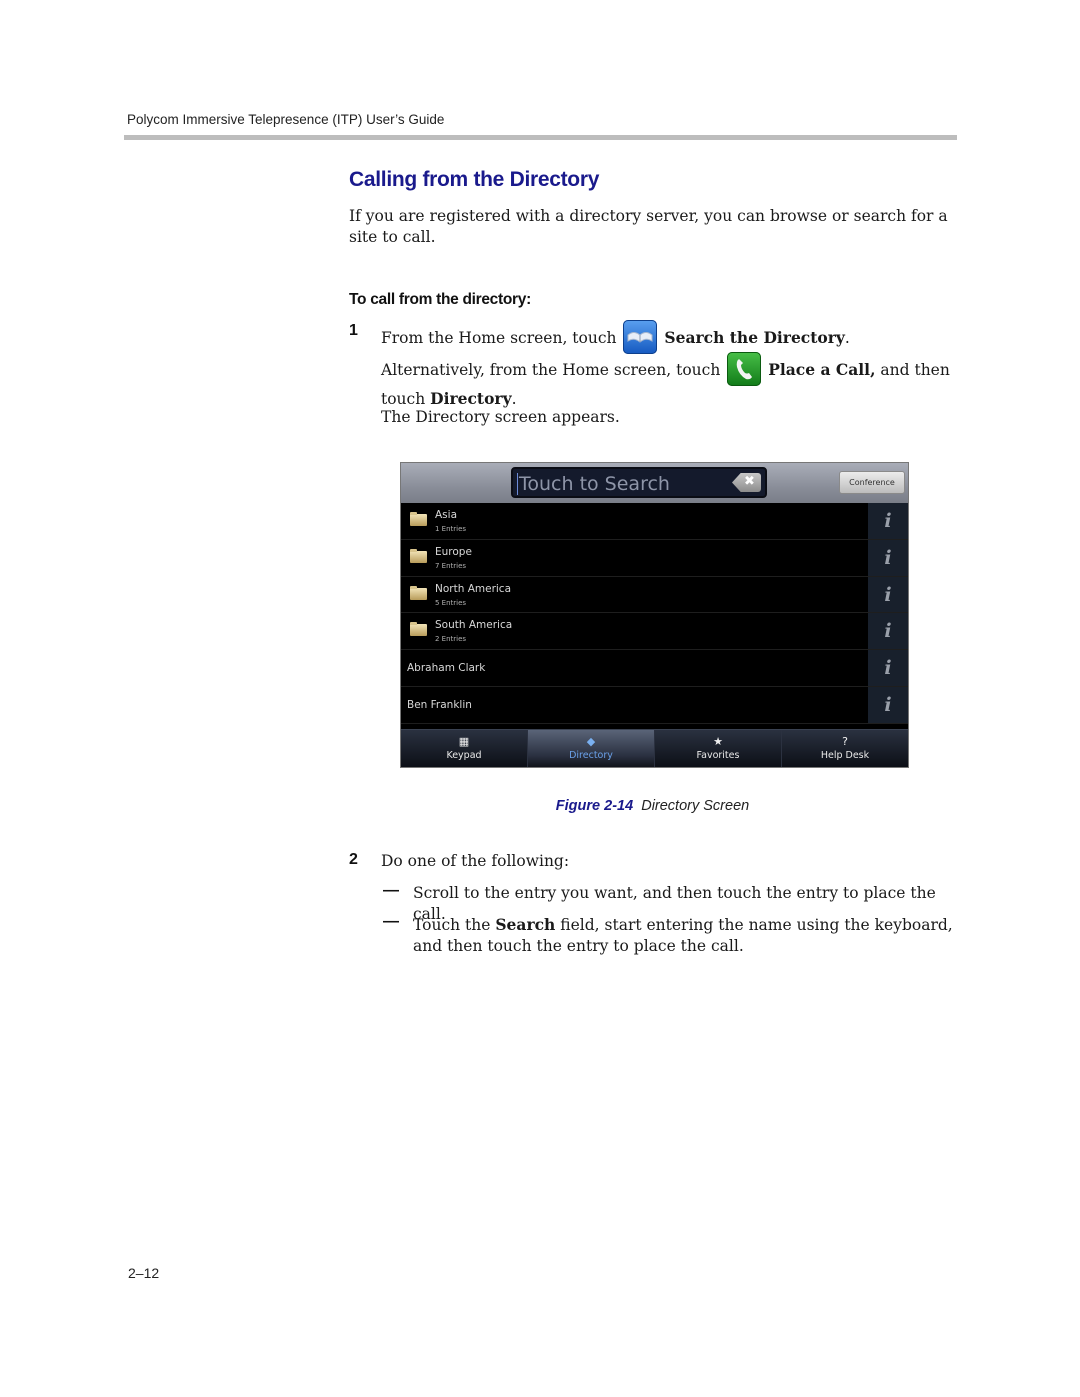  What do you see at coordinates (464, 755) in the screenshot?
I see `tab-label: Keypad` at bounding box center [464, 755].